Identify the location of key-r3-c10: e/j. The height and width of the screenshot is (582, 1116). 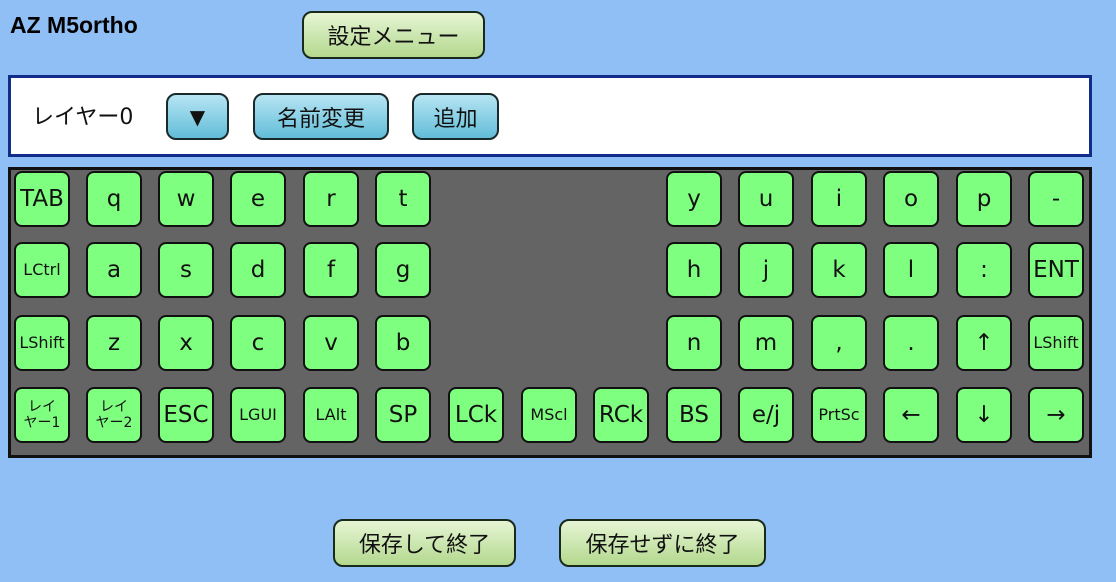
(766, 415).